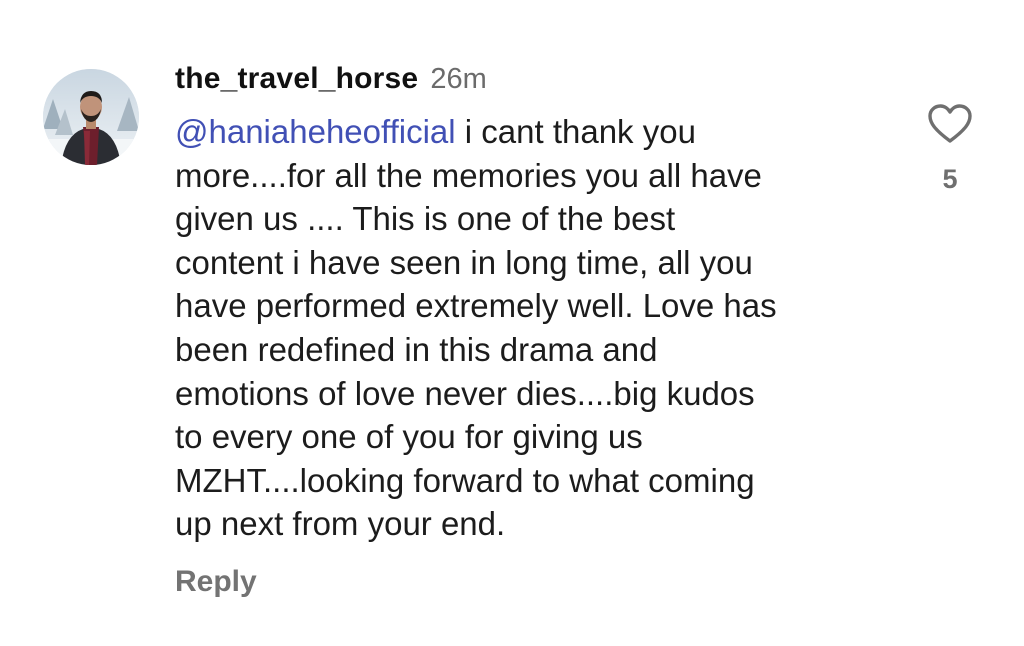 The width and height of the screenshot is (1024, 646). Describe the element at coordinates (315, 131) in the screenshot. I see `mention-link: @haniaheheofficial` at that location.